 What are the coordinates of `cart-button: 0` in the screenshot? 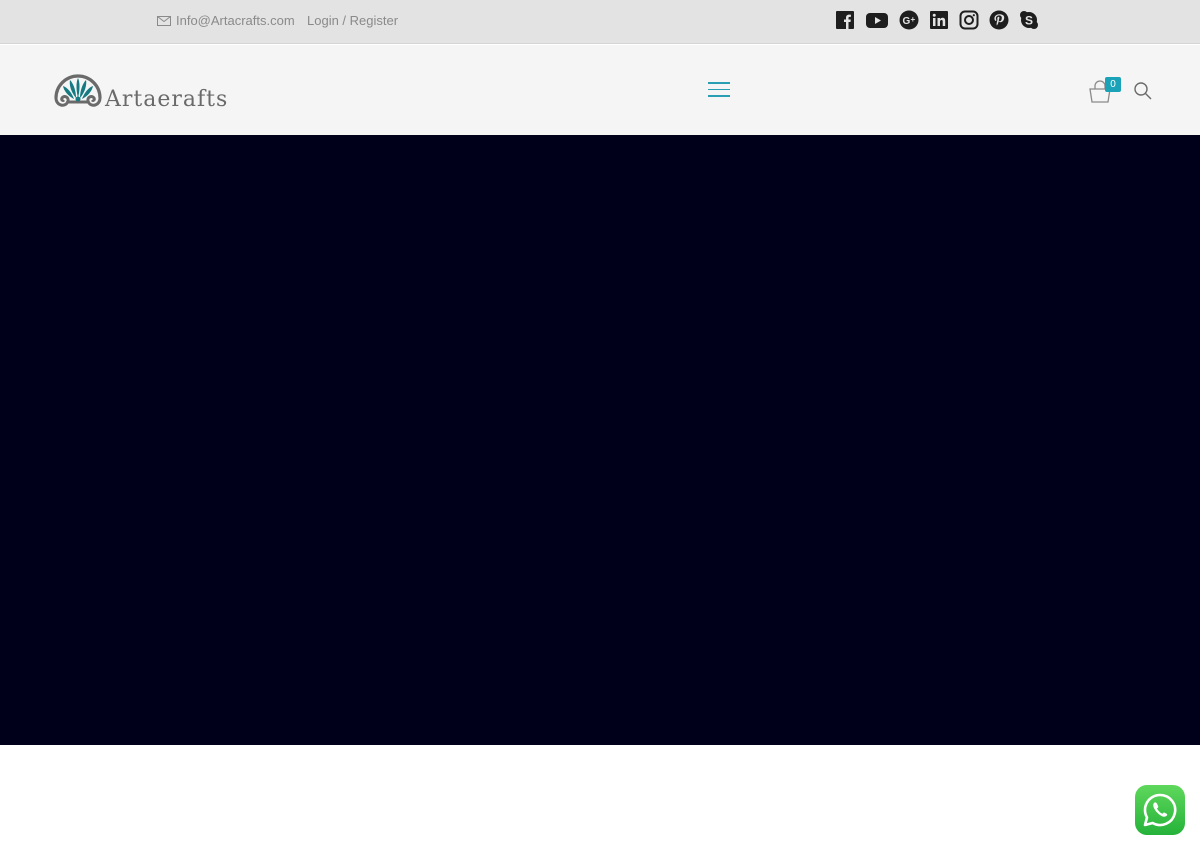 It's located at (1105, 90).